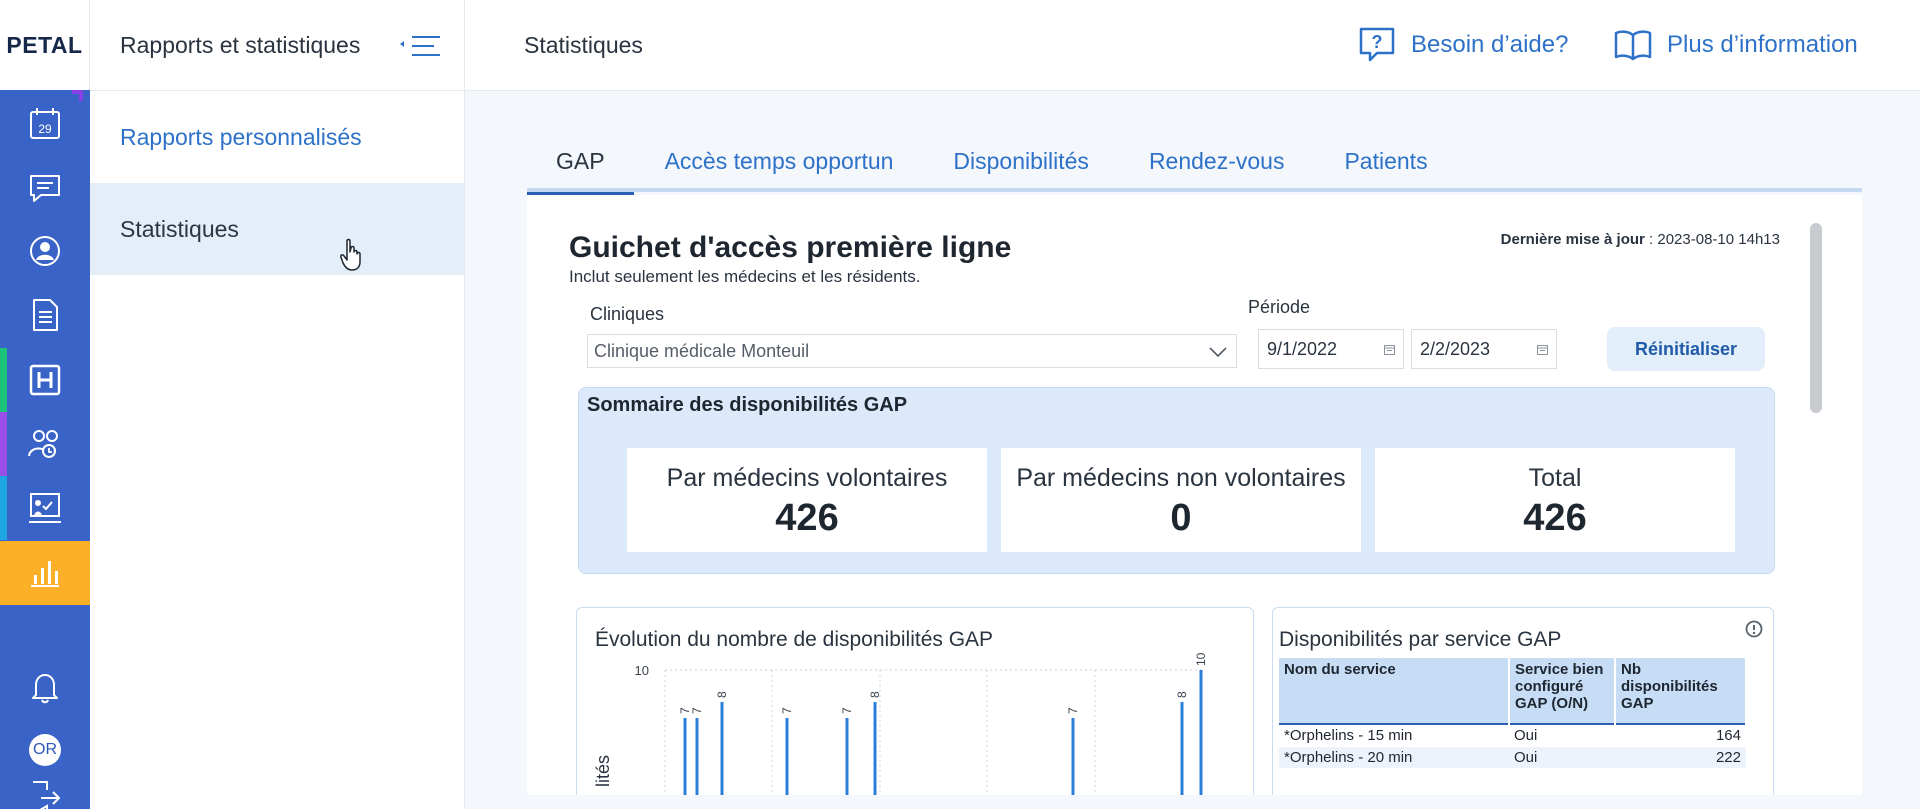  I want to click on subnav-item-custom-reports: Rapports personnalisés, so click(277, 137).